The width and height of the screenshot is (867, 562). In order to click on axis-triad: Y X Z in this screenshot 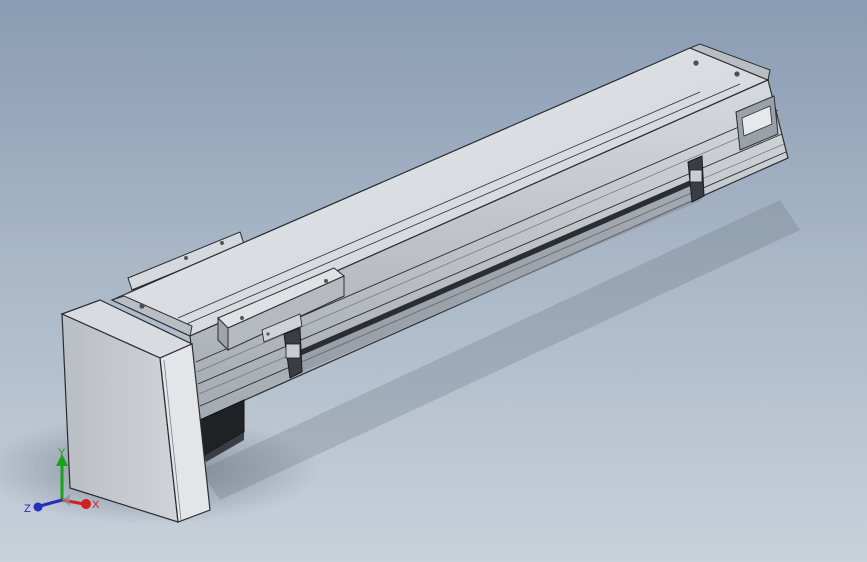, I will do `click(62, 481)`.